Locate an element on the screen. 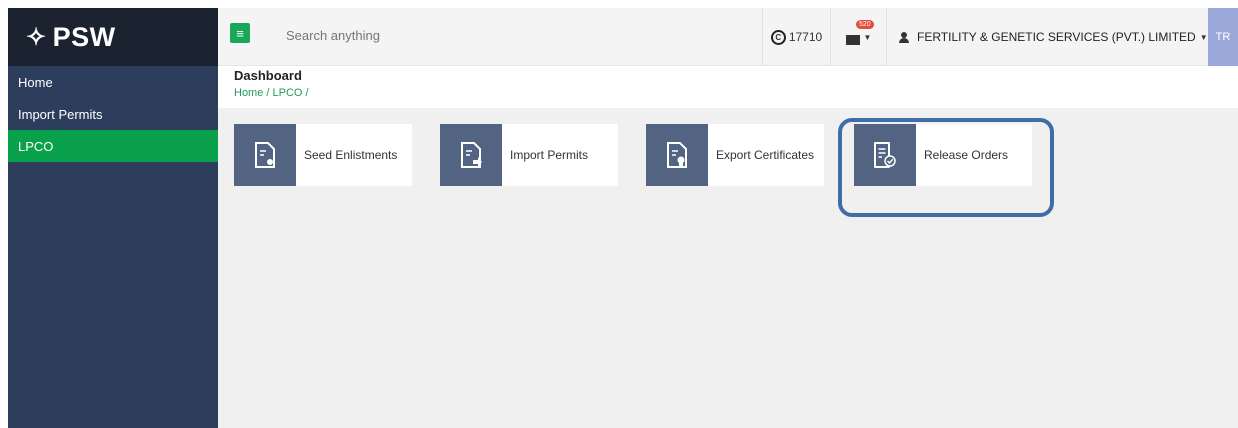  coin-icon: C is located at coordinates (778, 37).